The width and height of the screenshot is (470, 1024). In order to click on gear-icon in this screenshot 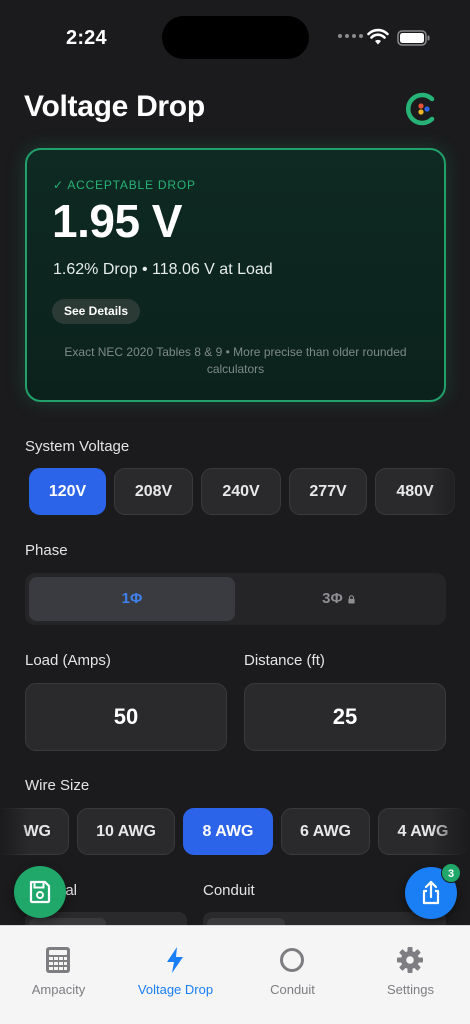, I will do `click(410, 960)`.